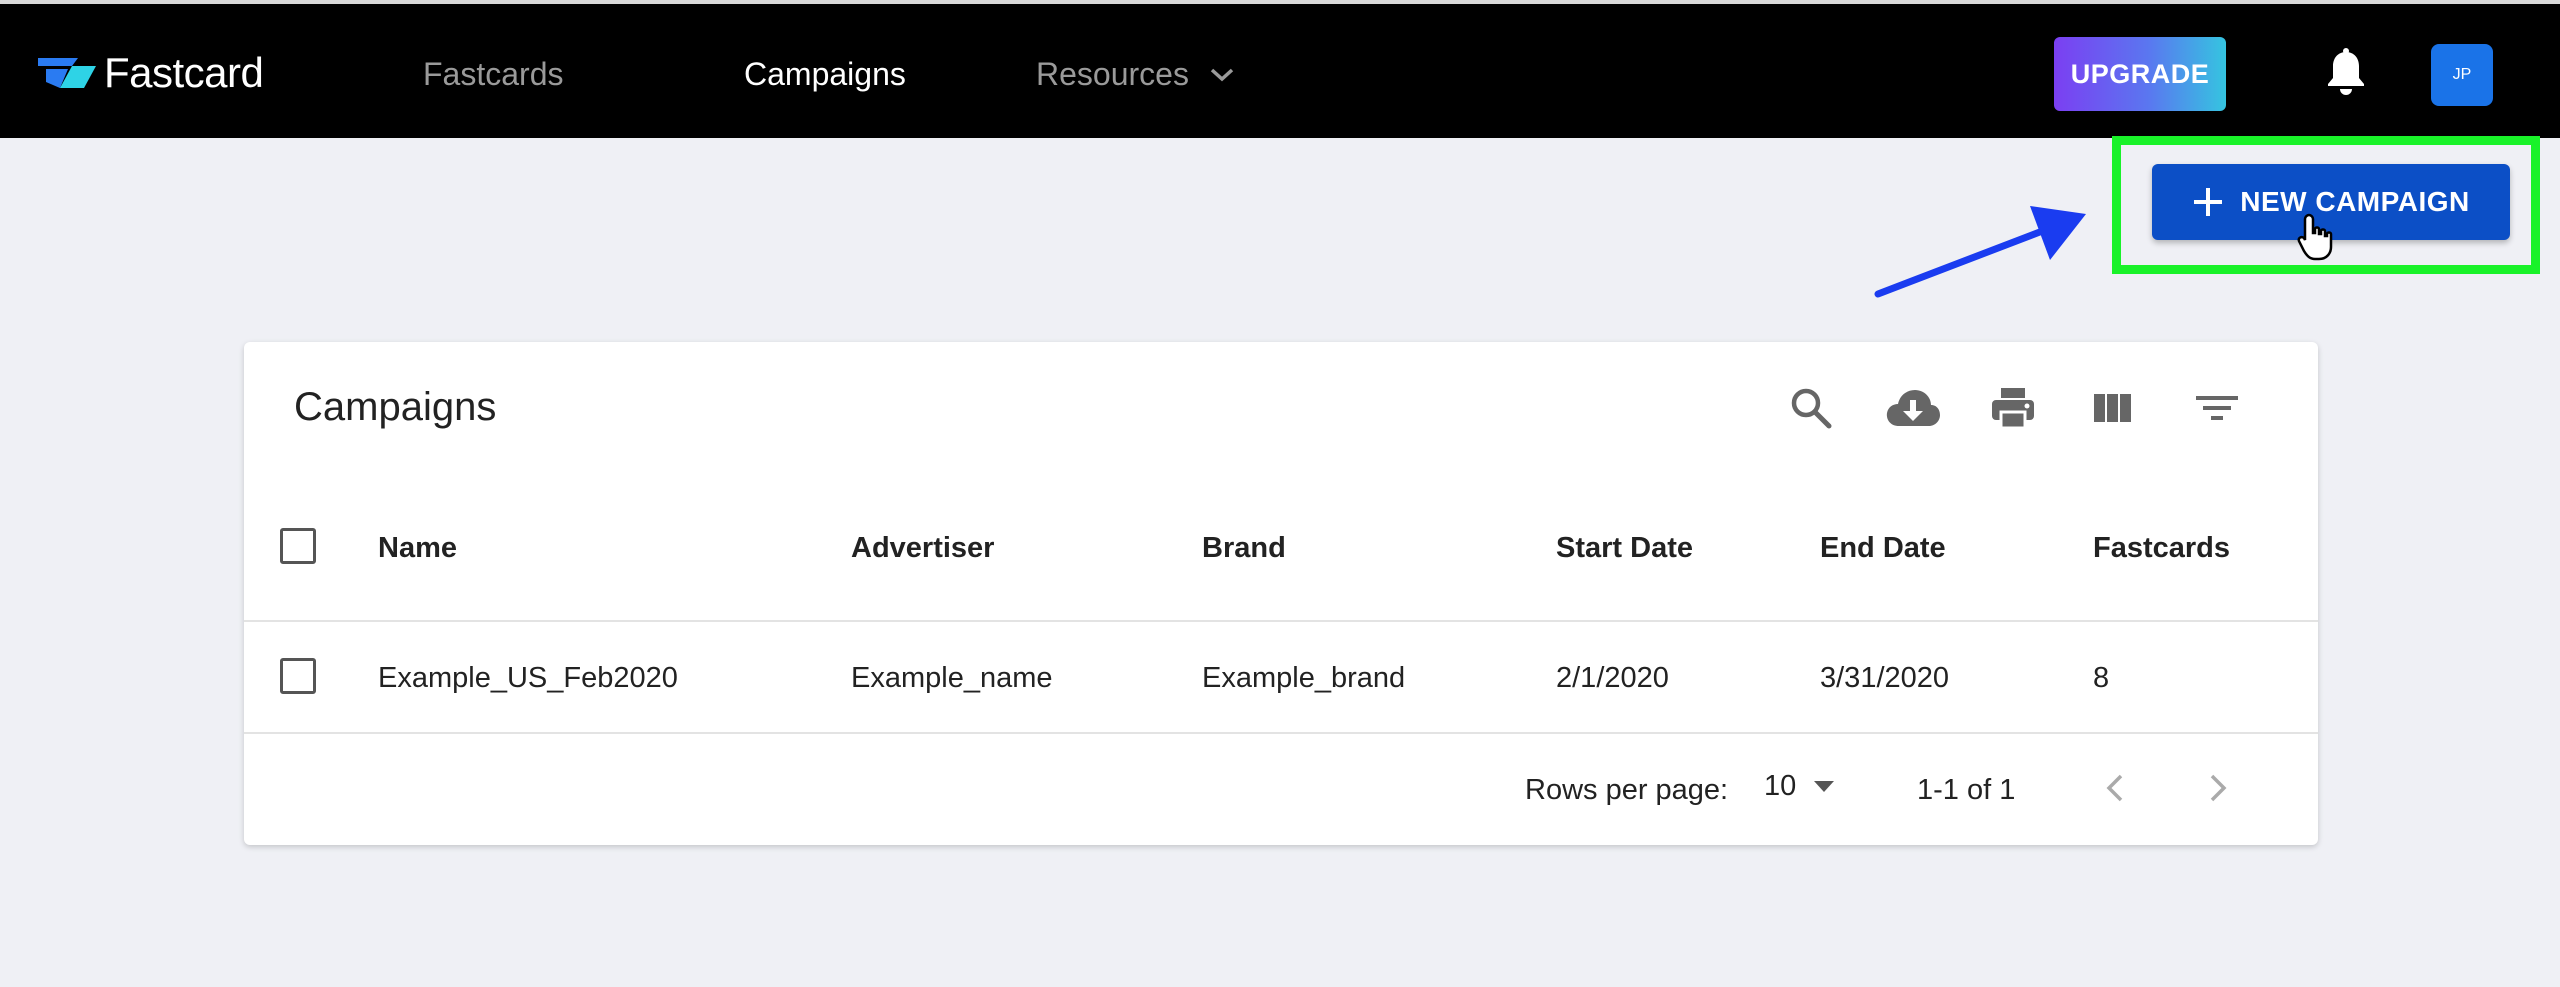  Describe the element at coordinates (2161, 548) in the screenshot. I see `column-header-fastcards: Fastcards` at that location.